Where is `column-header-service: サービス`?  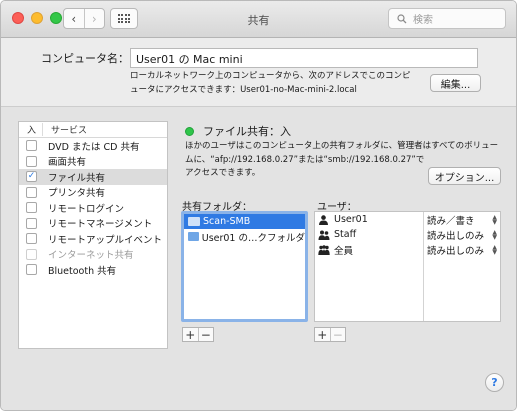 column-header-service: サービス is located at coordinates (65, 129).